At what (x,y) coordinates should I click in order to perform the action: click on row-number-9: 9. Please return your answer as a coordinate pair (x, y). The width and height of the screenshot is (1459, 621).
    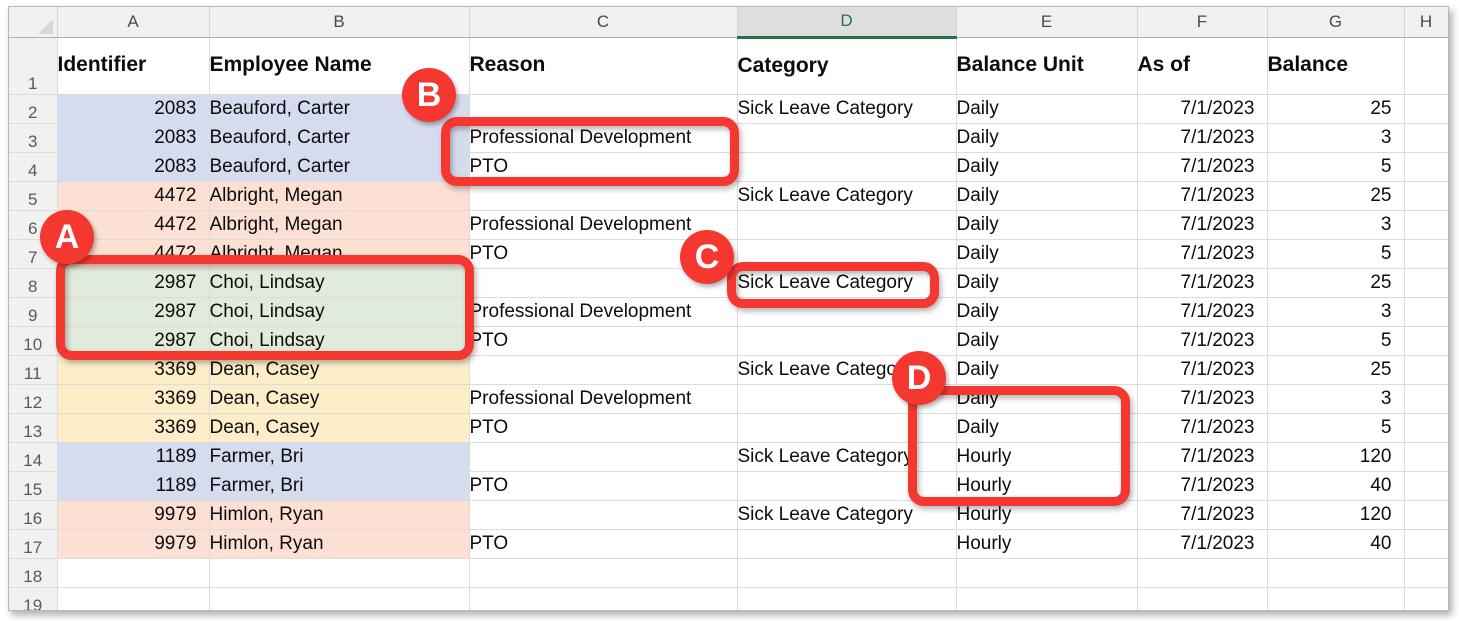
    Looking at the image, I should click on (33, 312).